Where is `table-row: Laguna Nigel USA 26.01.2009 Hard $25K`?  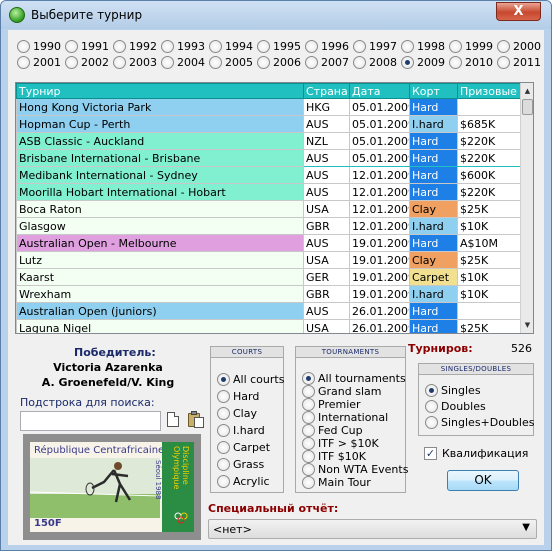 table-row: Laguna Nigel USA 26.01.2009 Hard $25K is located at coordinates (269, 326).